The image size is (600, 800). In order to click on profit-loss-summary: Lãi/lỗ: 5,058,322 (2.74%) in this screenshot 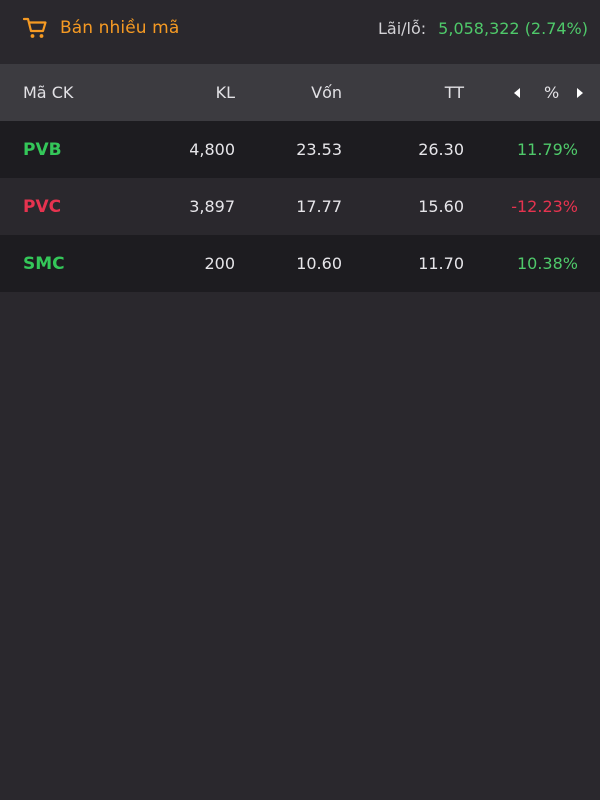, I will do `click(483, 28)`.